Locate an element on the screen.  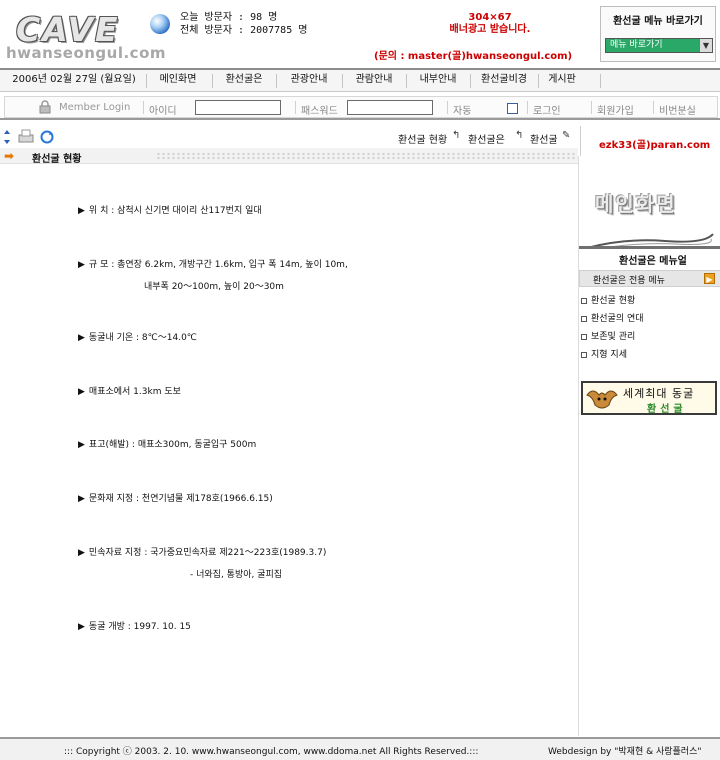
info-walk: ▶ 매표소에서 1.3km 도보 is located at coordinates (129, 392).